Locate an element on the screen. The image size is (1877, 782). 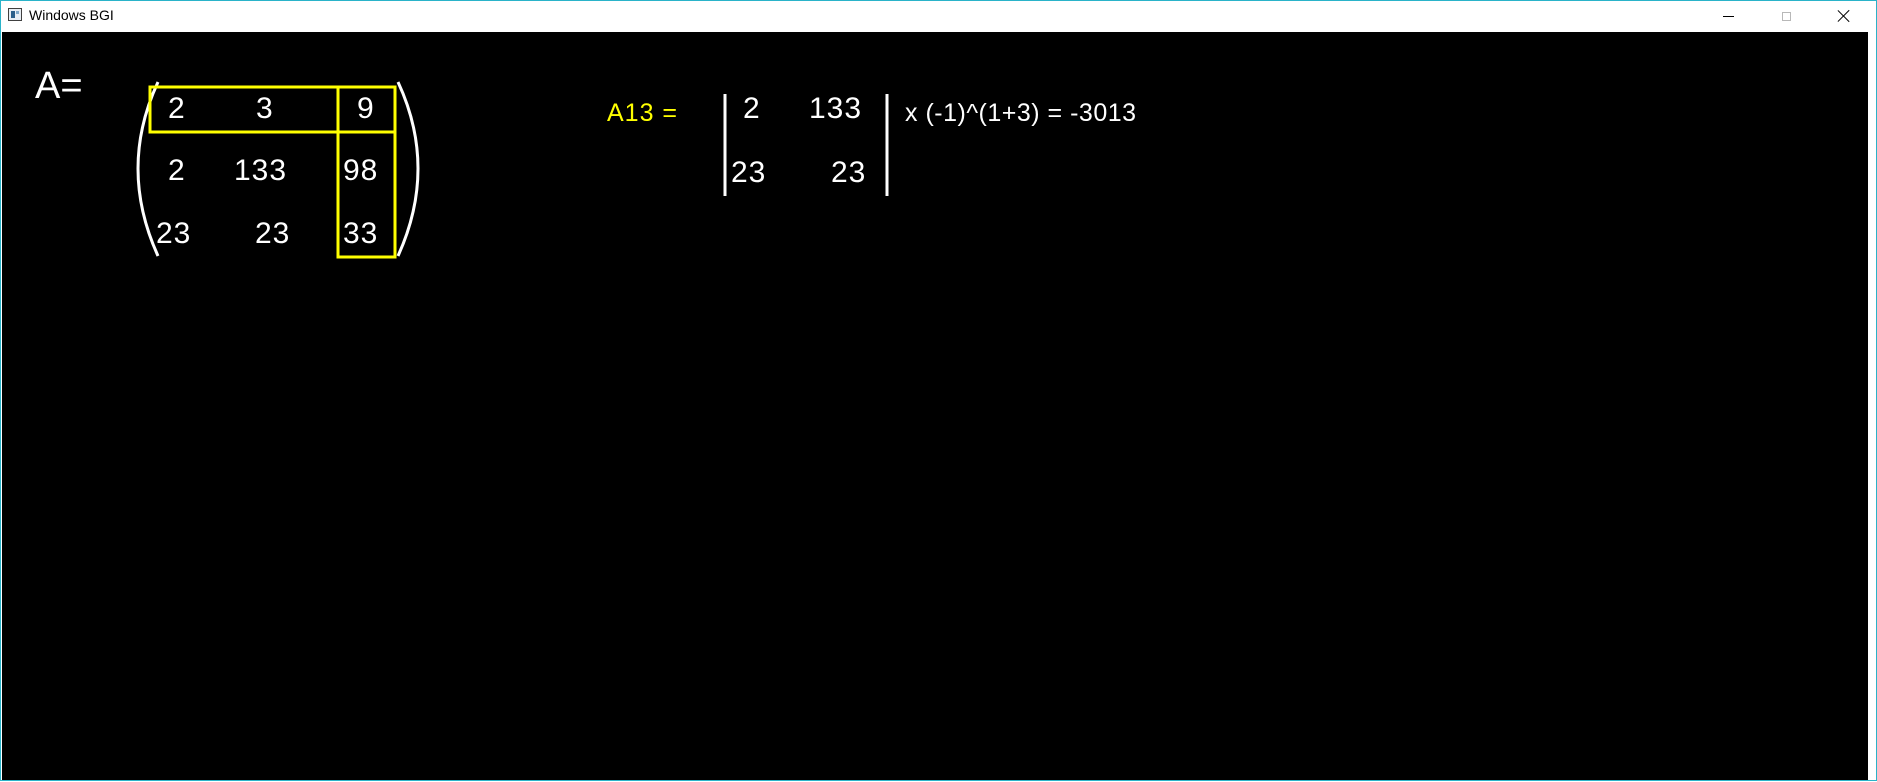
matrix-left-parenthesis is located at coordinates (148, 169).